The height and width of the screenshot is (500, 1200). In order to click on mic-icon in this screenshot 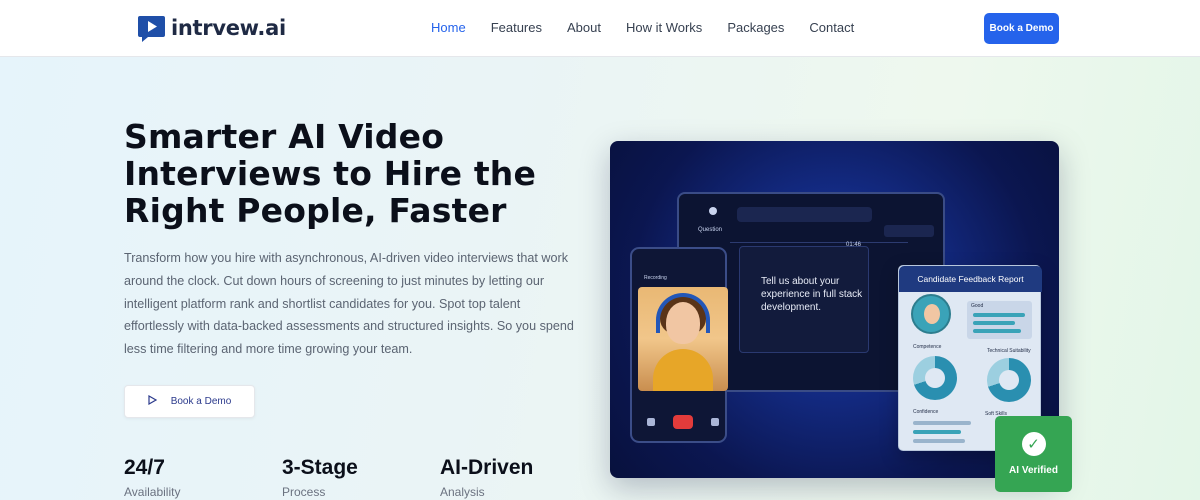, I will do `click(651, 422)`.